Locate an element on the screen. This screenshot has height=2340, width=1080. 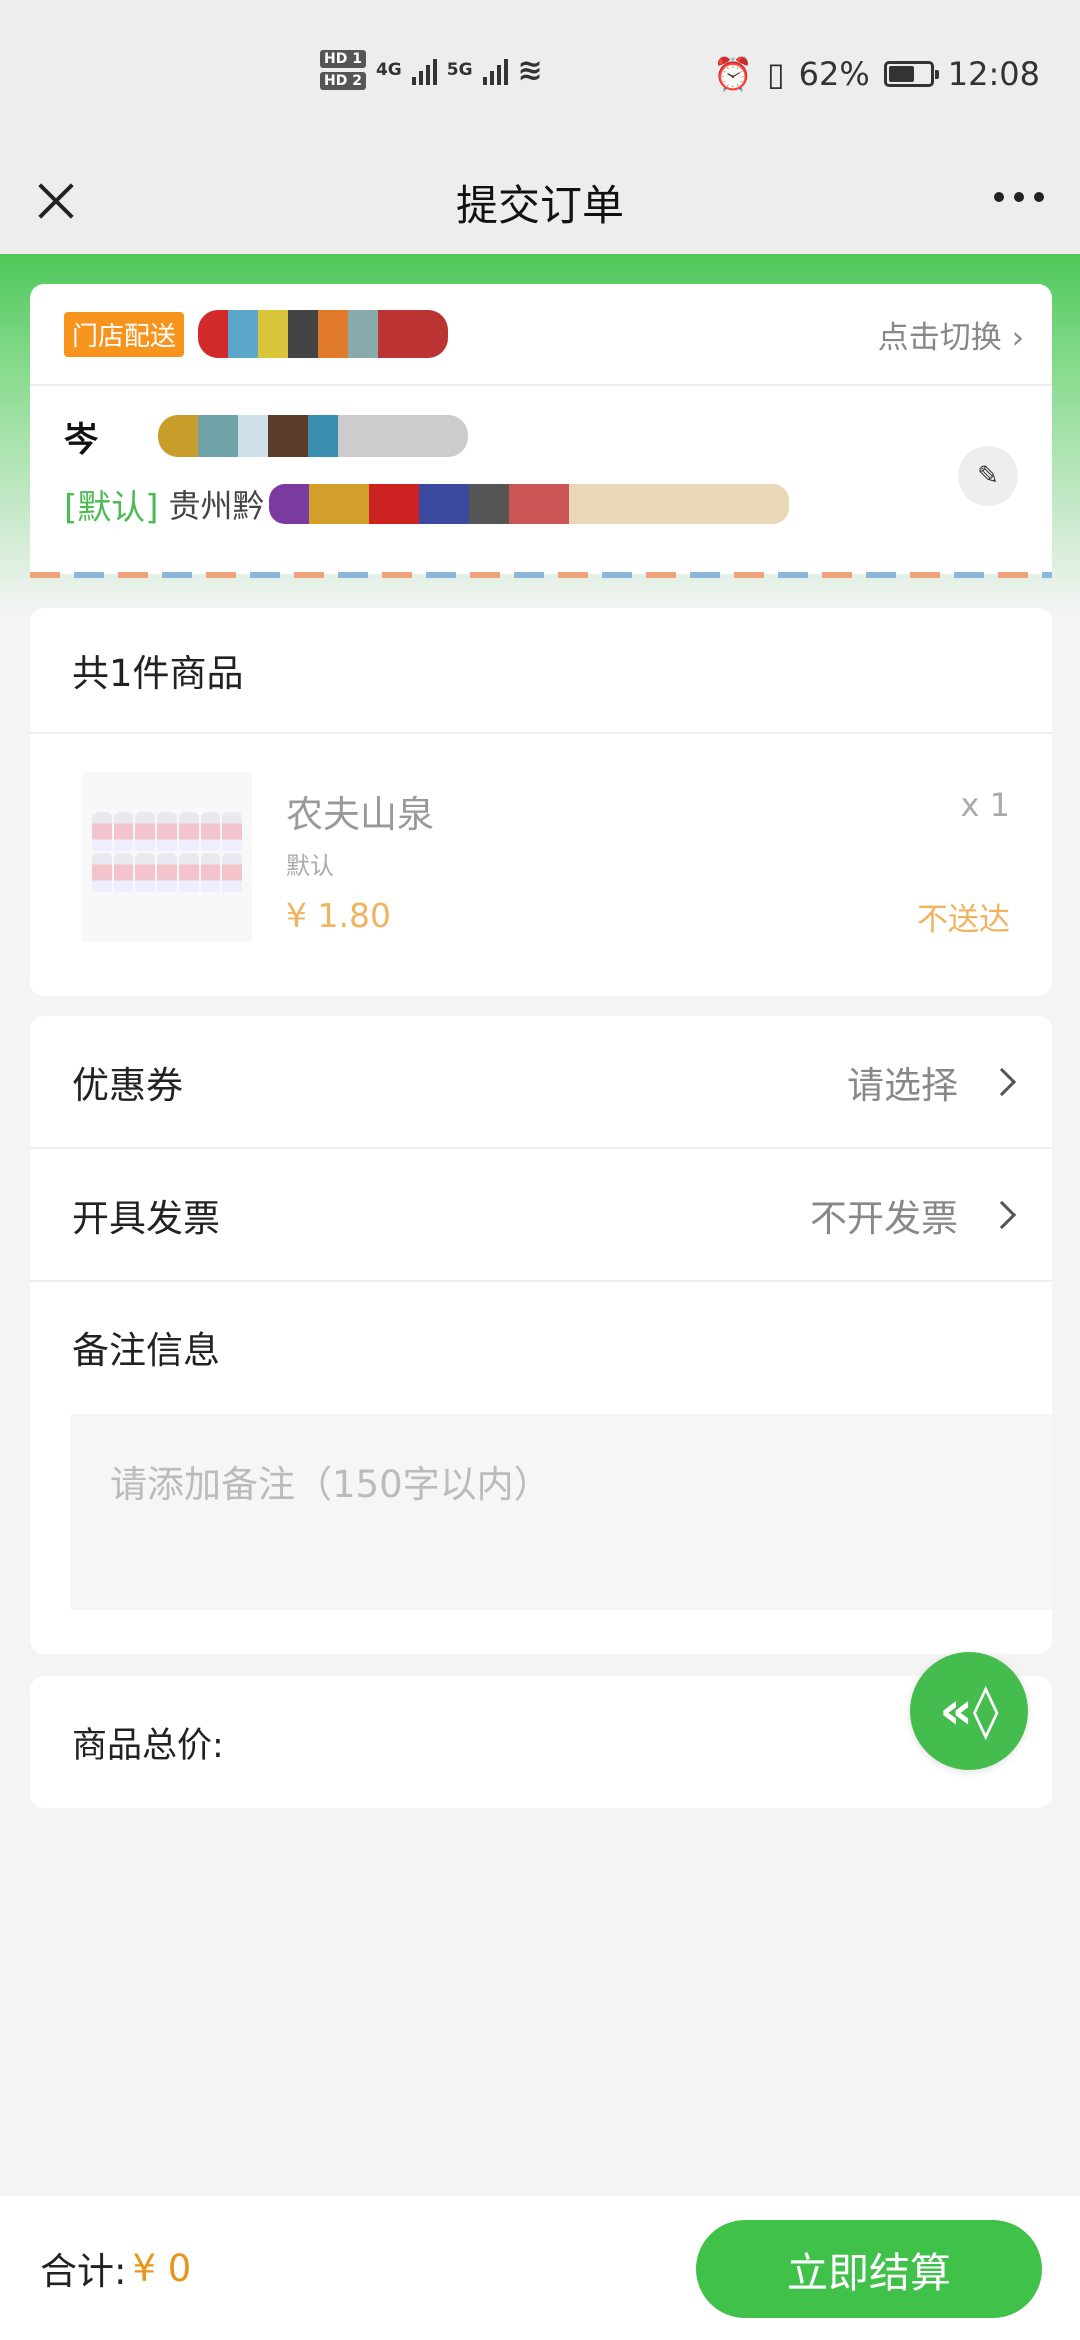
goods-total-card: 商品总价: is located at coordinates (541, 1742).